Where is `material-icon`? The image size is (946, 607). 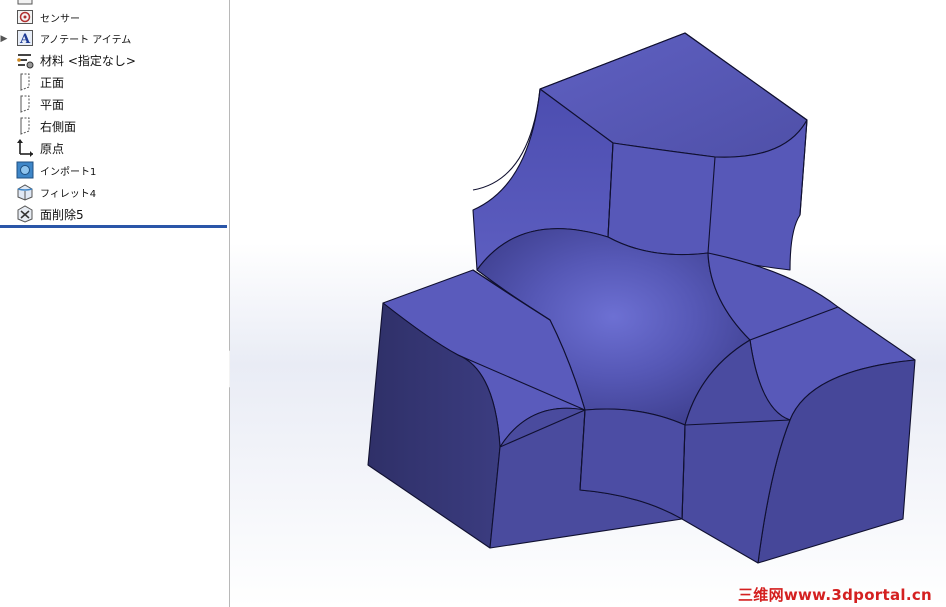 material-icon is located at coordinates (25, 60).